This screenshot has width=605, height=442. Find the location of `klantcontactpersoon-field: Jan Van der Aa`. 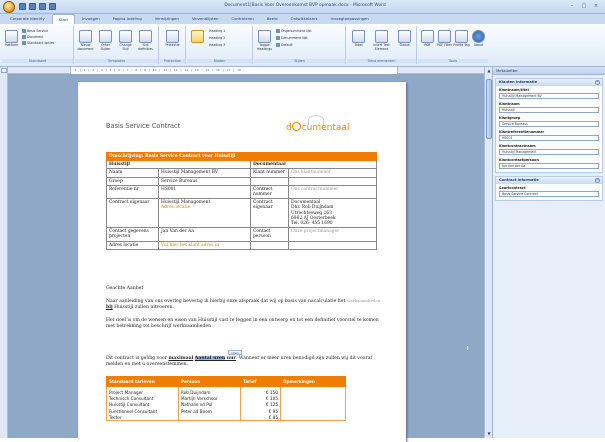

klantcontactpersoon-field: Jan Van der Aa is located at coordinates (549, 166).